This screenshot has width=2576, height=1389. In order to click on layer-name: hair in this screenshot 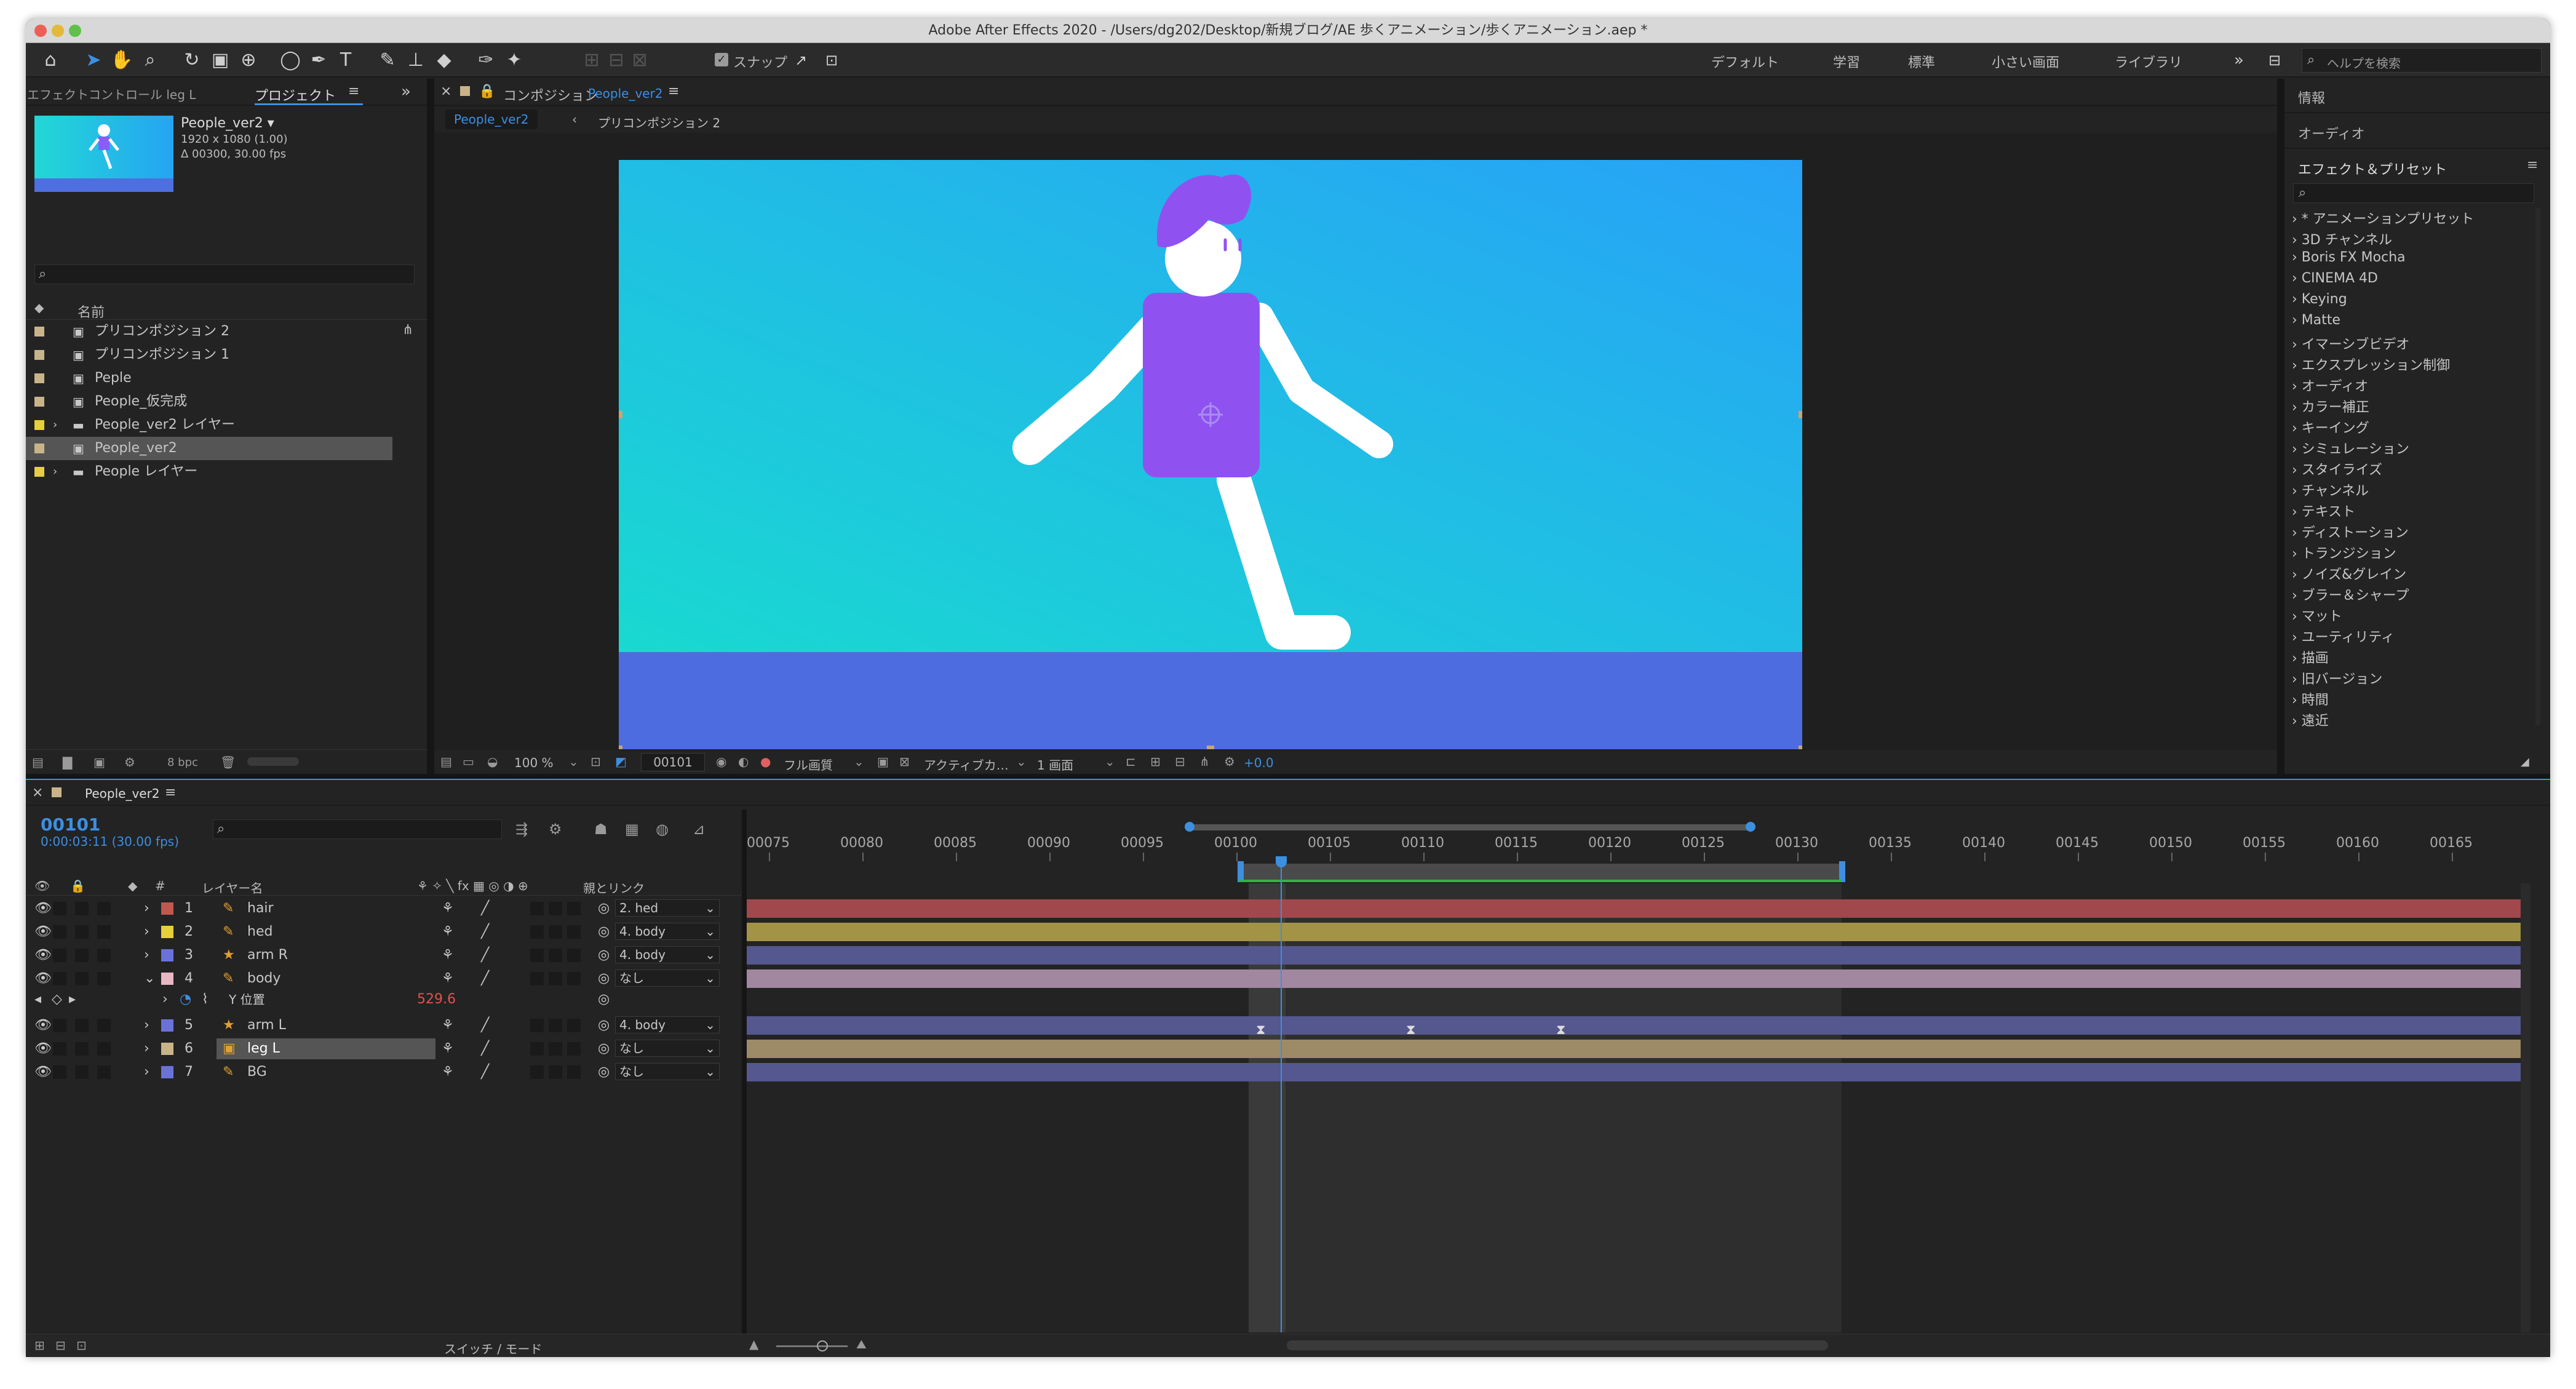, I will do `click(260, 908)`.